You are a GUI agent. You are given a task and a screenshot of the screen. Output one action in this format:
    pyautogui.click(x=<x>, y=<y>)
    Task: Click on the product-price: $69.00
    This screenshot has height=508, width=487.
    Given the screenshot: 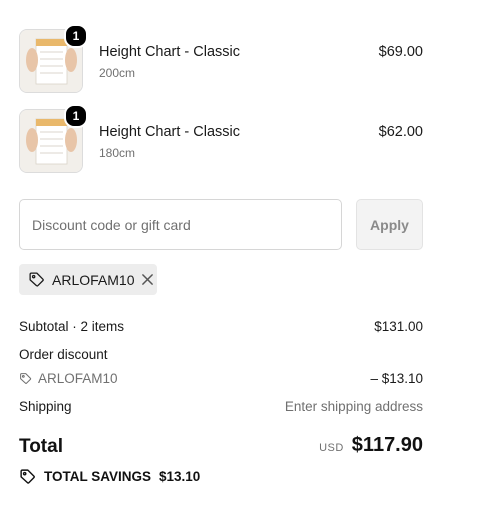 What is the action you would take?
    pyautogui.click(x=400, y=52)
    